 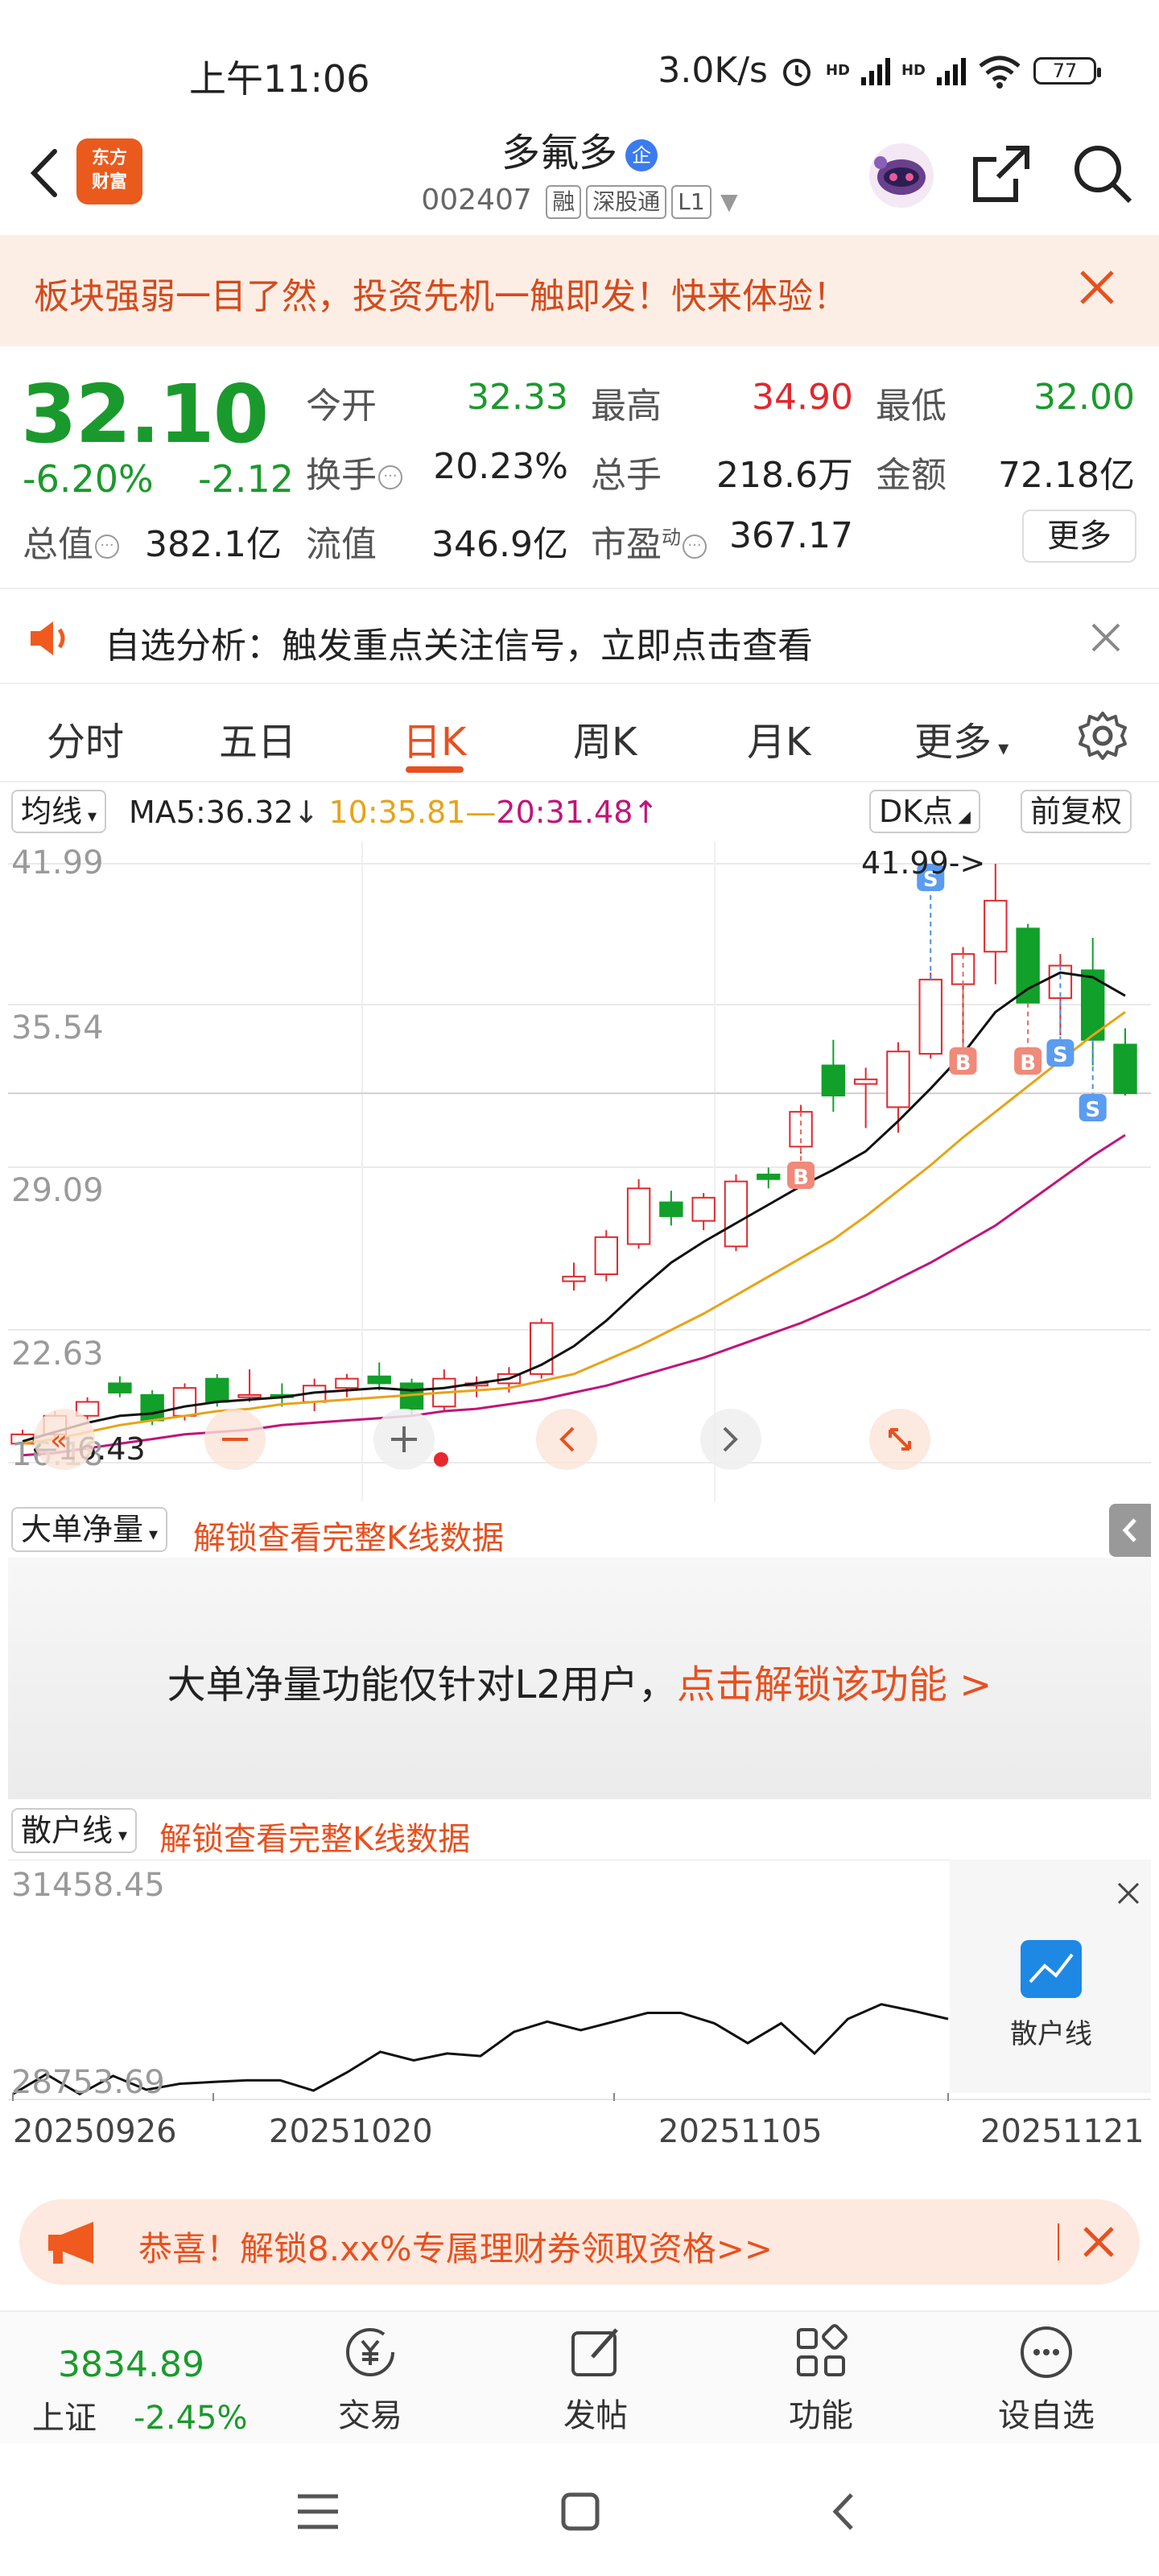 I want to click on adjust-select: 前复权, so click(x=1076, y=811).